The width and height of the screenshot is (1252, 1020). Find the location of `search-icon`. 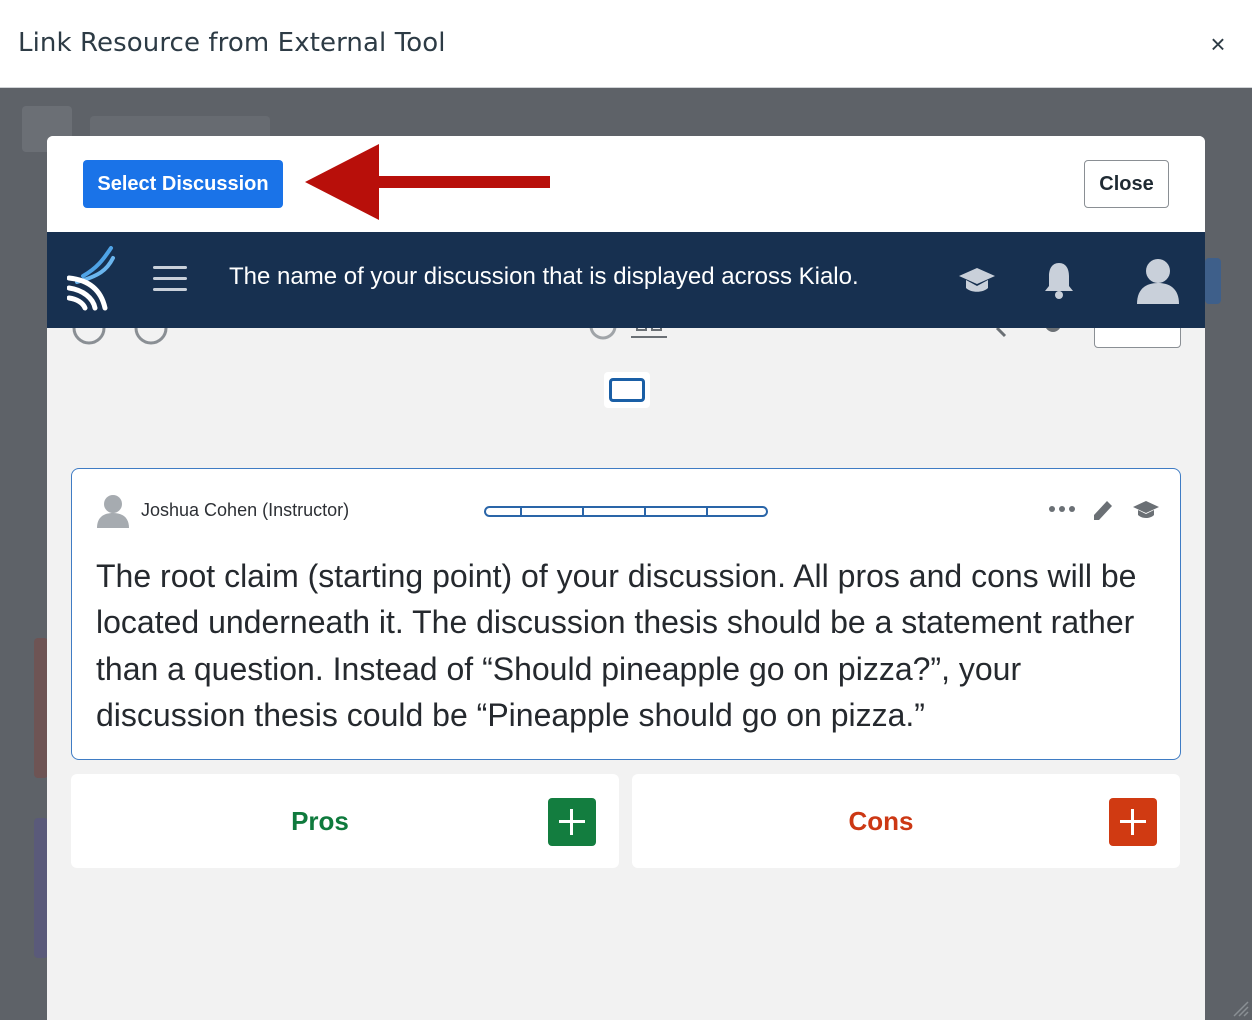

search-icon is located at coordinates (997, 335).